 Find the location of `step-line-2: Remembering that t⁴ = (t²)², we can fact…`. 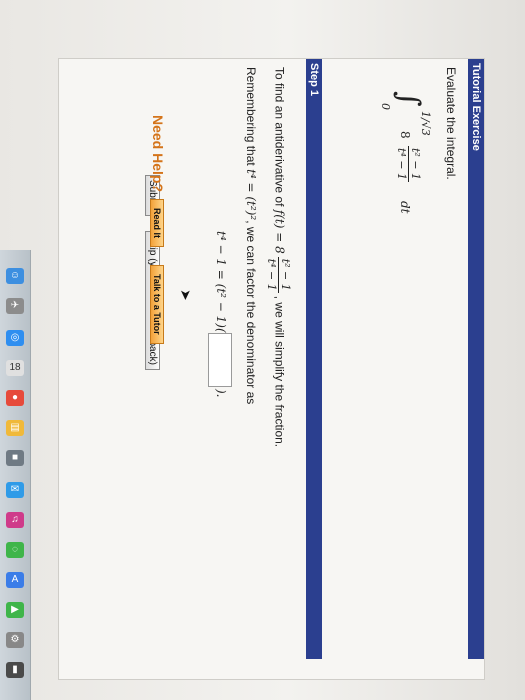

step-line-2: Remembering that t⁴ = (t²)², we can fact… is located at coordinates (251, 235).